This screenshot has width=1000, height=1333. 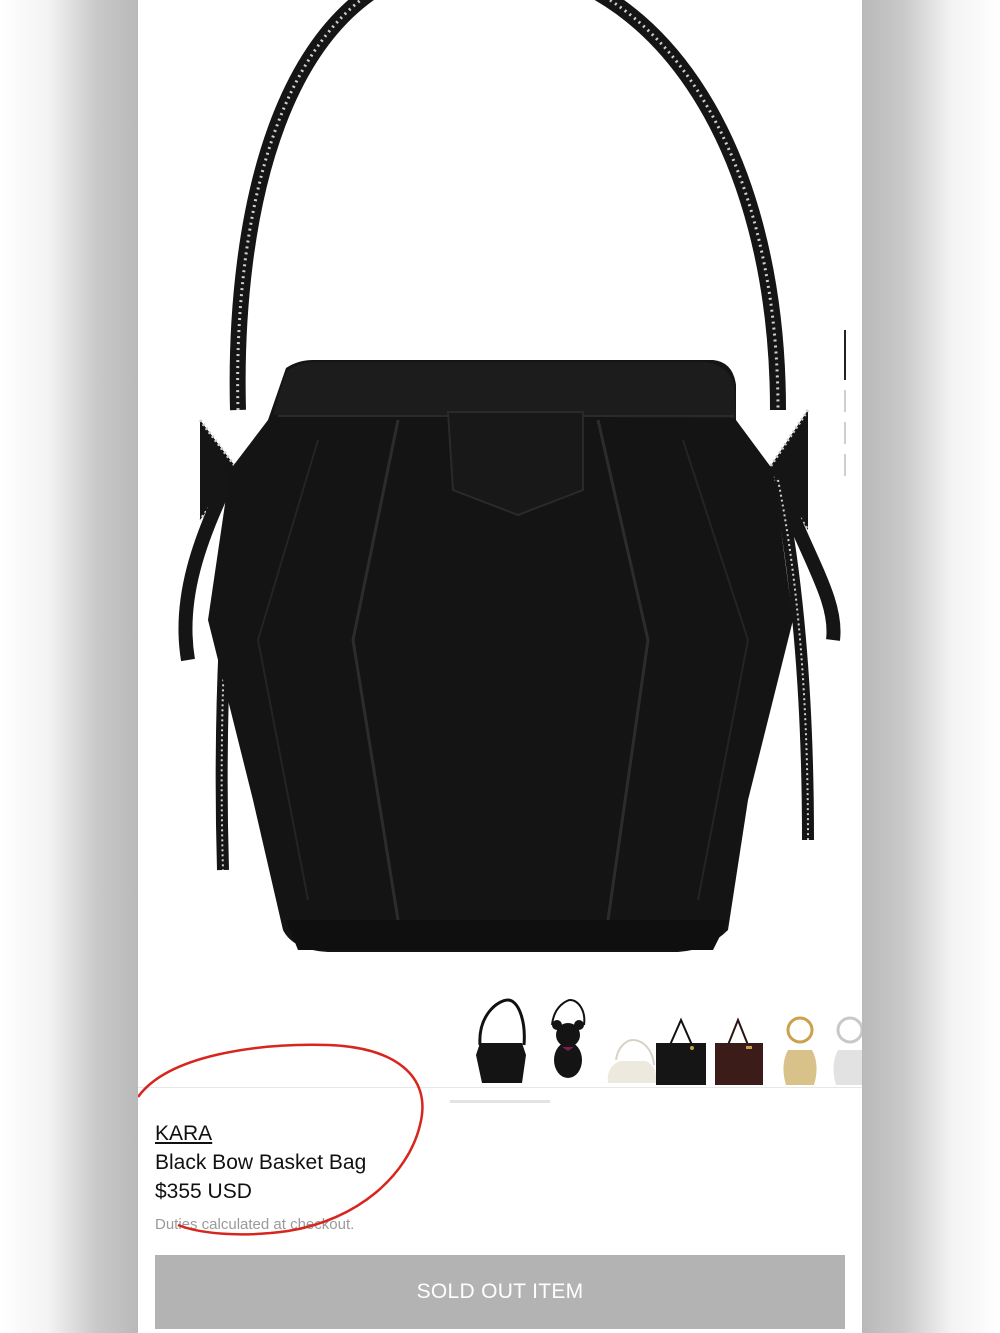 What do you see at coordinates (680, 1042) in the screenshot?
I see `black-tote-bag-thumbnail` at bounding box center [680, 1042].